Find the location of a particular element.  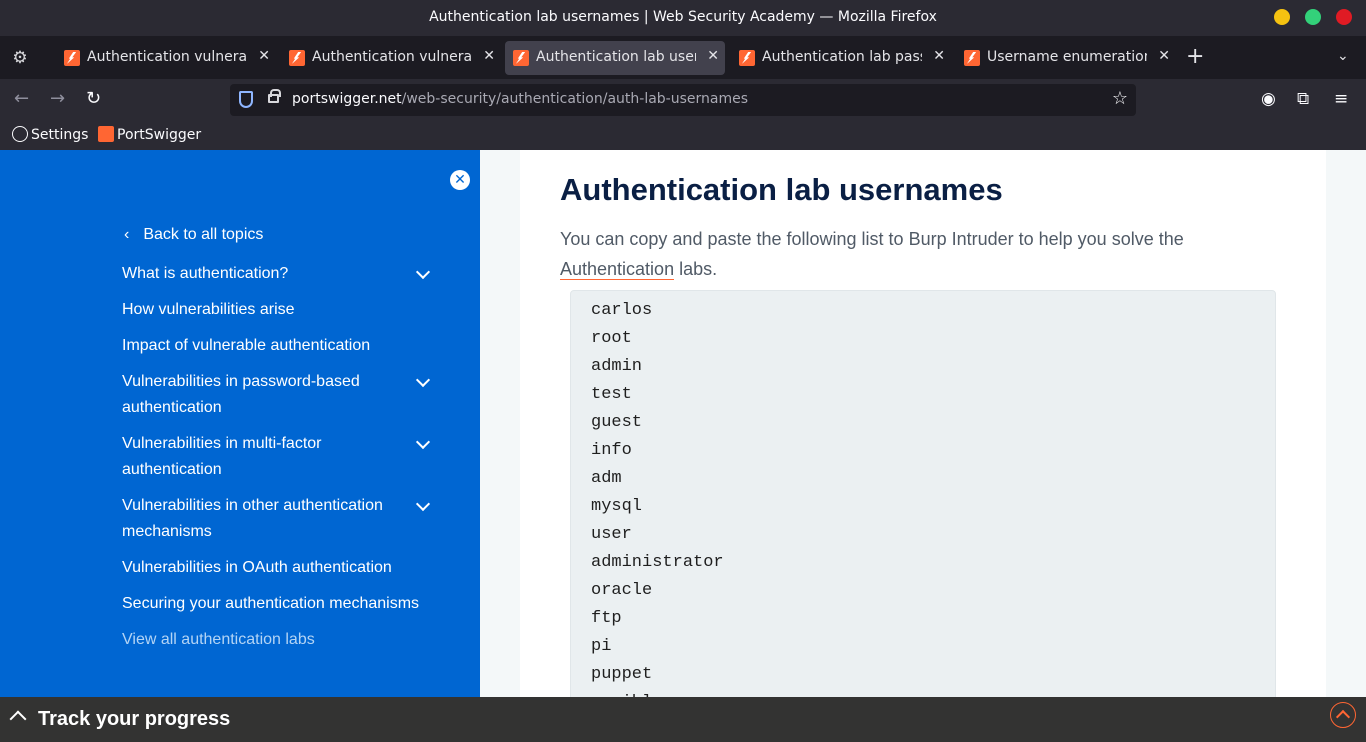

username-line: root is located at coordinates (611, 338).